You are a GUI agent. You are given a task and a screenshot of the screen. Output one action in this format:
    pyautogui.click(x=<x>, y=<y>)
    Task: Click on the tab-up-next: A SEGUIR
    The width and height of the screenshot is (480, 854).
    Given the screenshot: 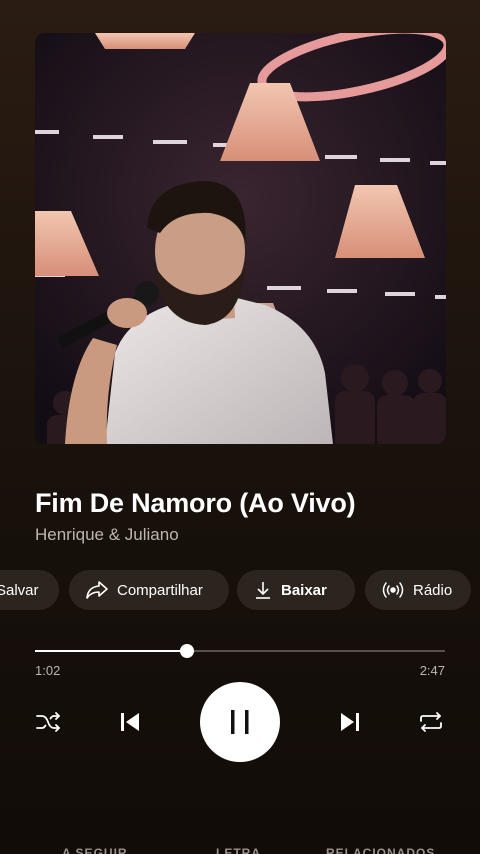 What is the action you would take?
    pyautogui.click(x=95, y=850)
    